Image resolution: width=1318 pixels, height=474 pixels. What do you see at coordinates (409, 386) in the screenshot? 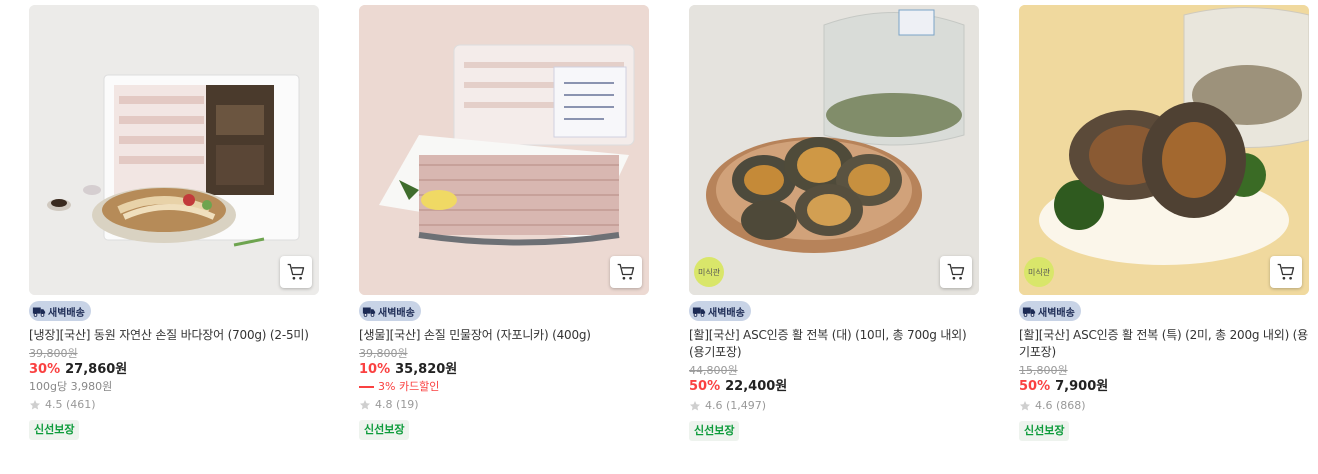
I see `card-discount-label: 3% 카드할인` at bounding box center [409, 386].